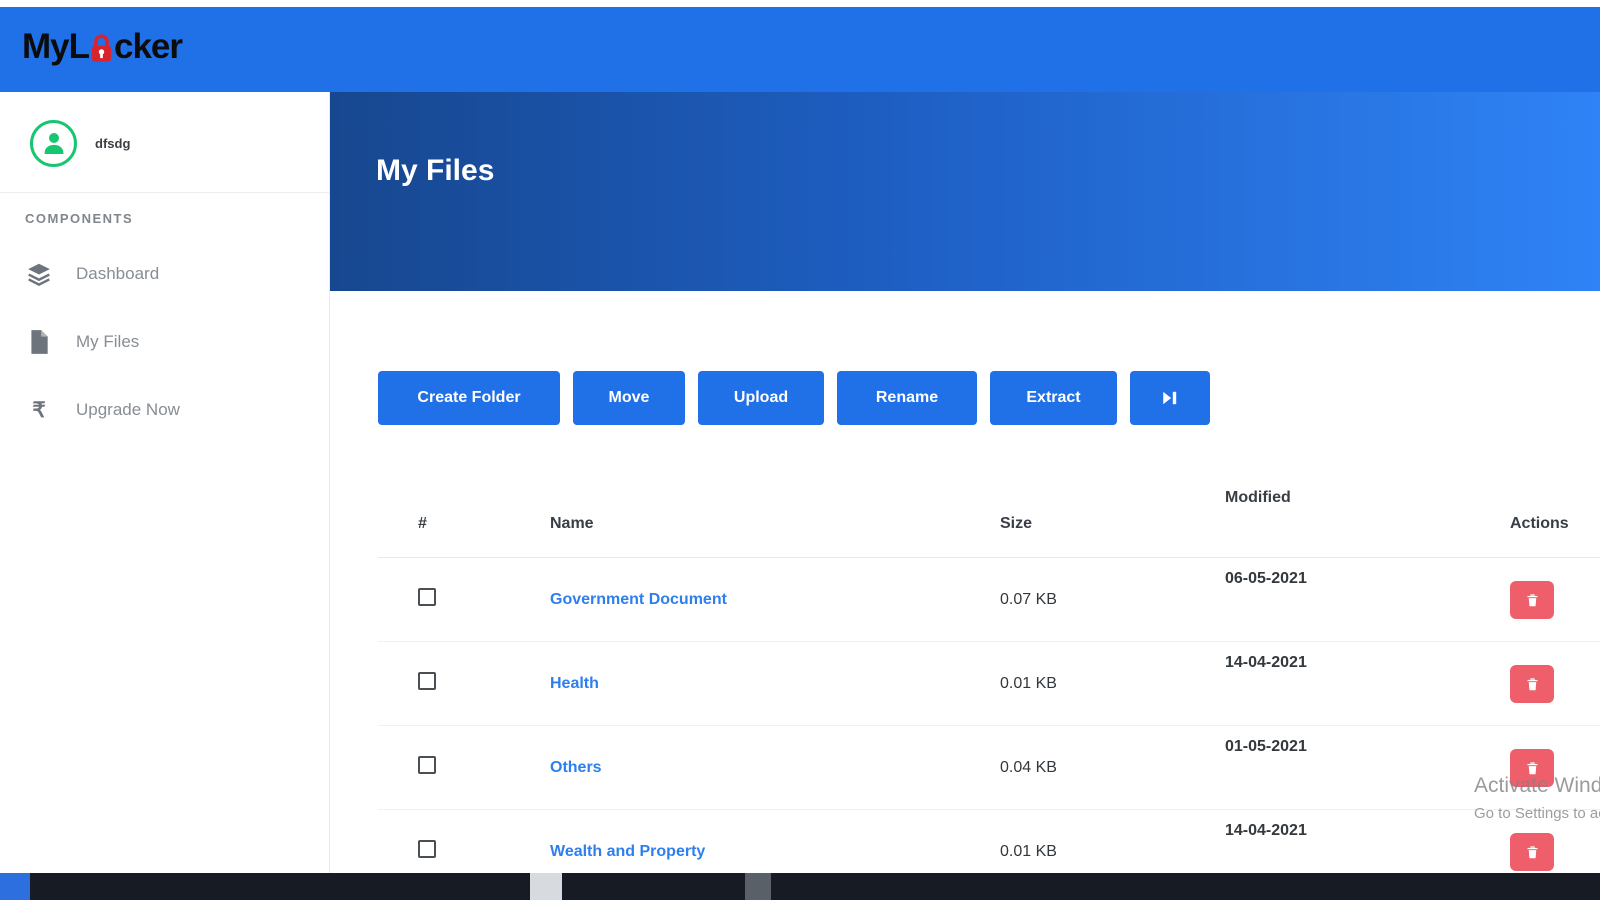 Image resolution: width=1600 pixels, height=900 pixels. I want to click on upload-button: Upload, so click(761, 398).